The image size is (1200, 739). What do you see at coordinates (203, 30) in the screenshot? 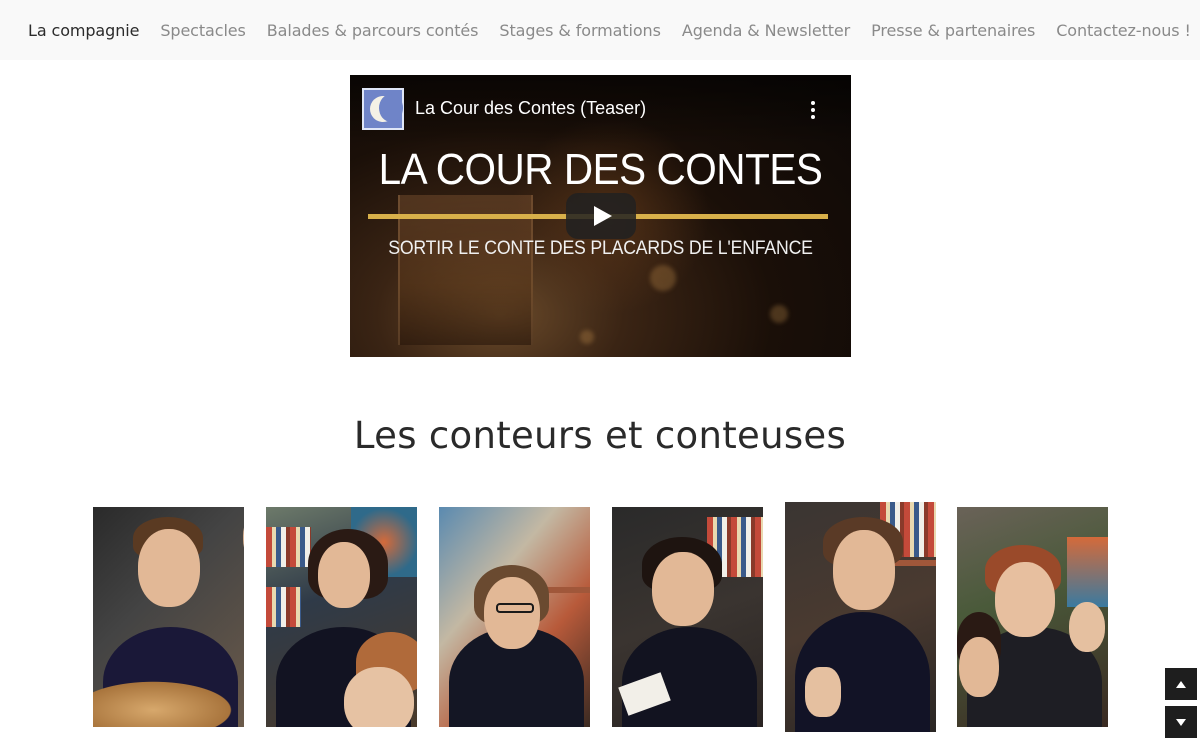
I see `nav-item-spectacles: Spectacles` at bounding box center [203, 30].